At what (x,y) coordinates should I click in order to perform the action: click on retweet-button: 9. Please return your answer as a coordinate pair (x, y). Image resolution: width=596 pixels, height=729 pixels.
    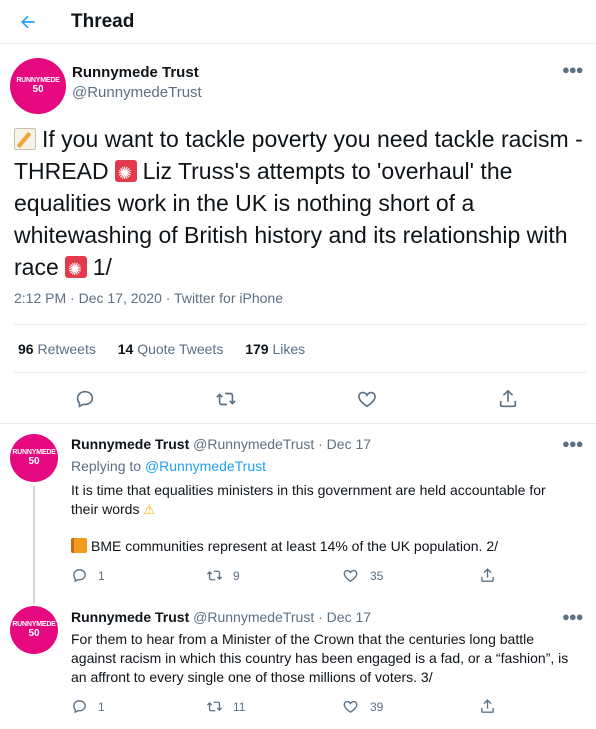
    Looking at the image, I should click on (223, 575).